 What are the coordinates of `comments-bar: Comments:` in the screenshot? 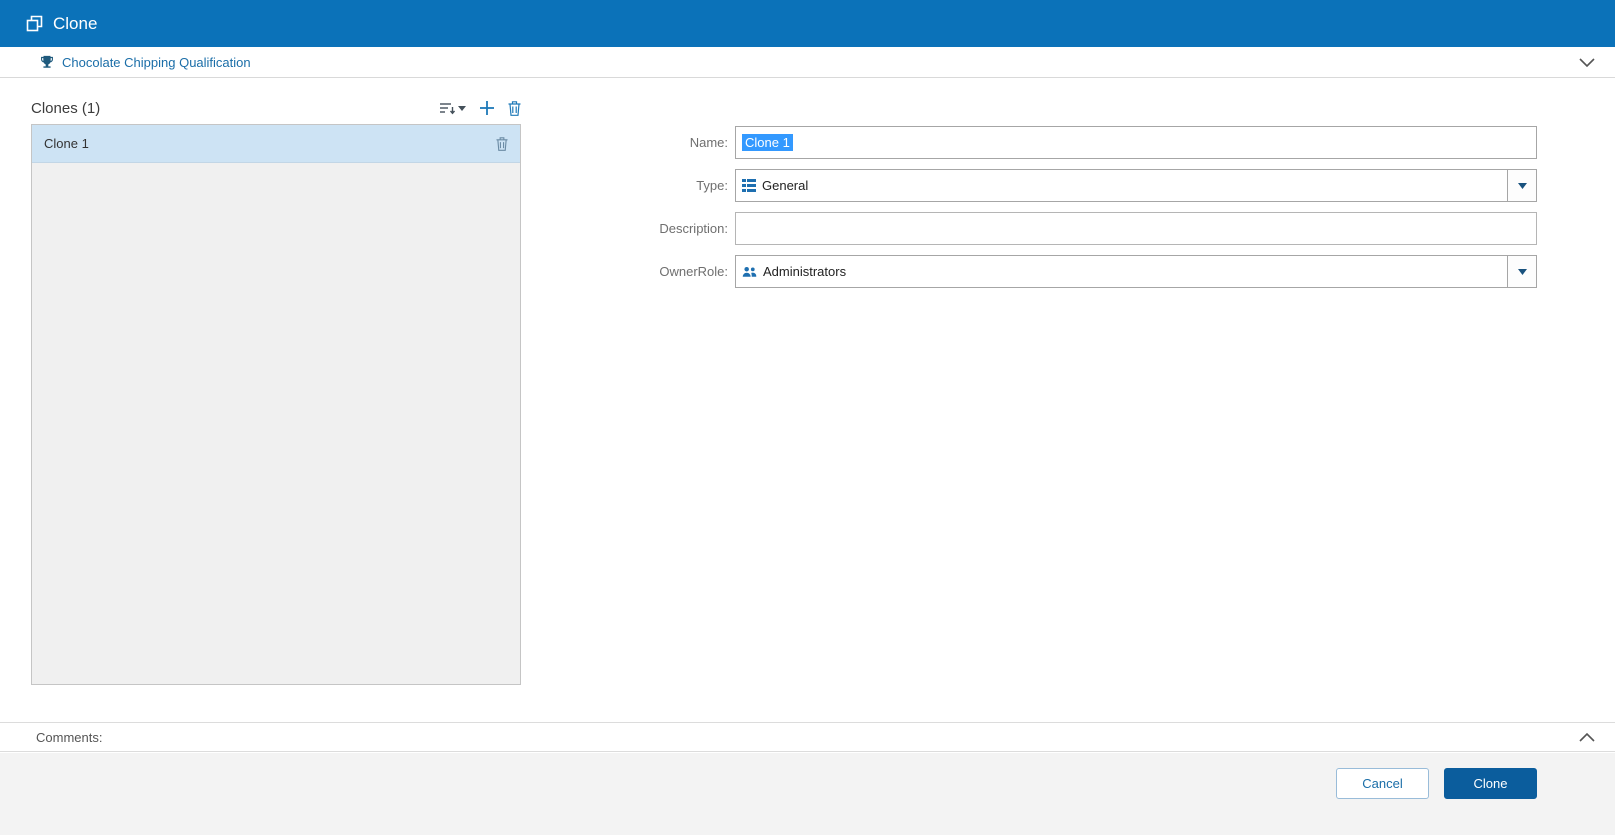 It's located at (807, 737).